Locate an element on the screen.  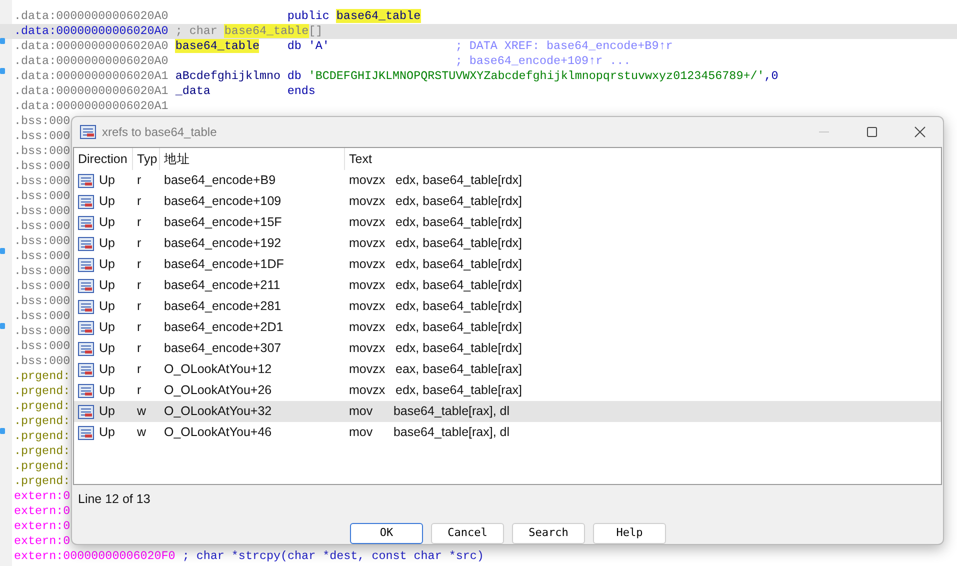
window-title: xrefs to base64_table is located at coordinates (159, 132).